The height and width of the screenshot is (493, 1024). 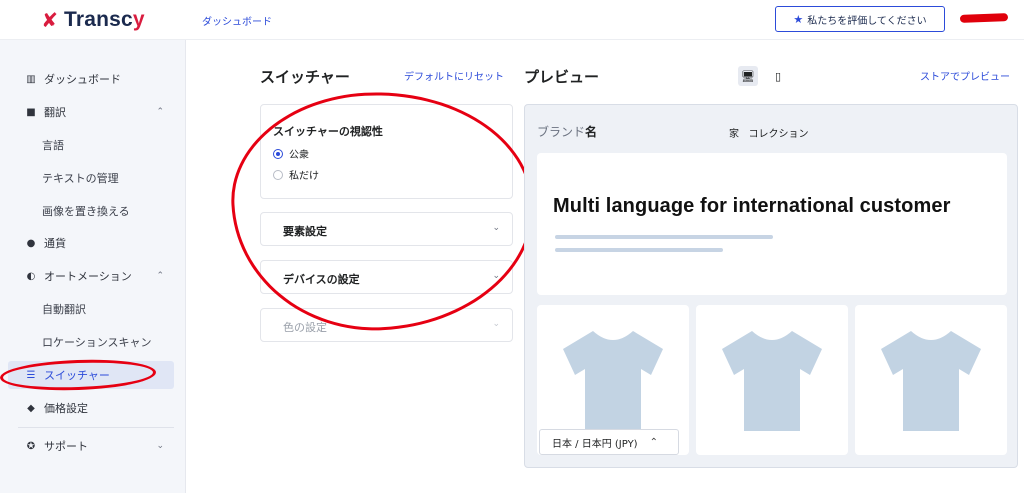 I want to click on redacted-annotation, so click(x=984, y=18).